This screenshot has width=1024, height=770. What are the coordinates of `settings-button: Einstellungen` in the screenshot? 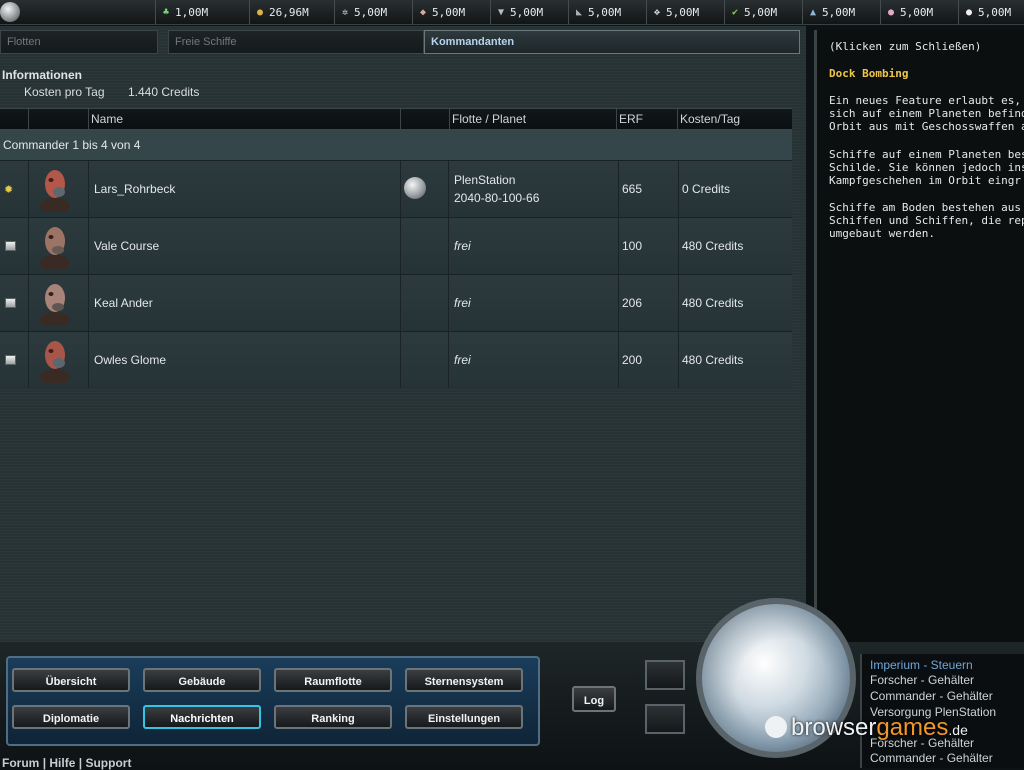 It's located at (464, 717).